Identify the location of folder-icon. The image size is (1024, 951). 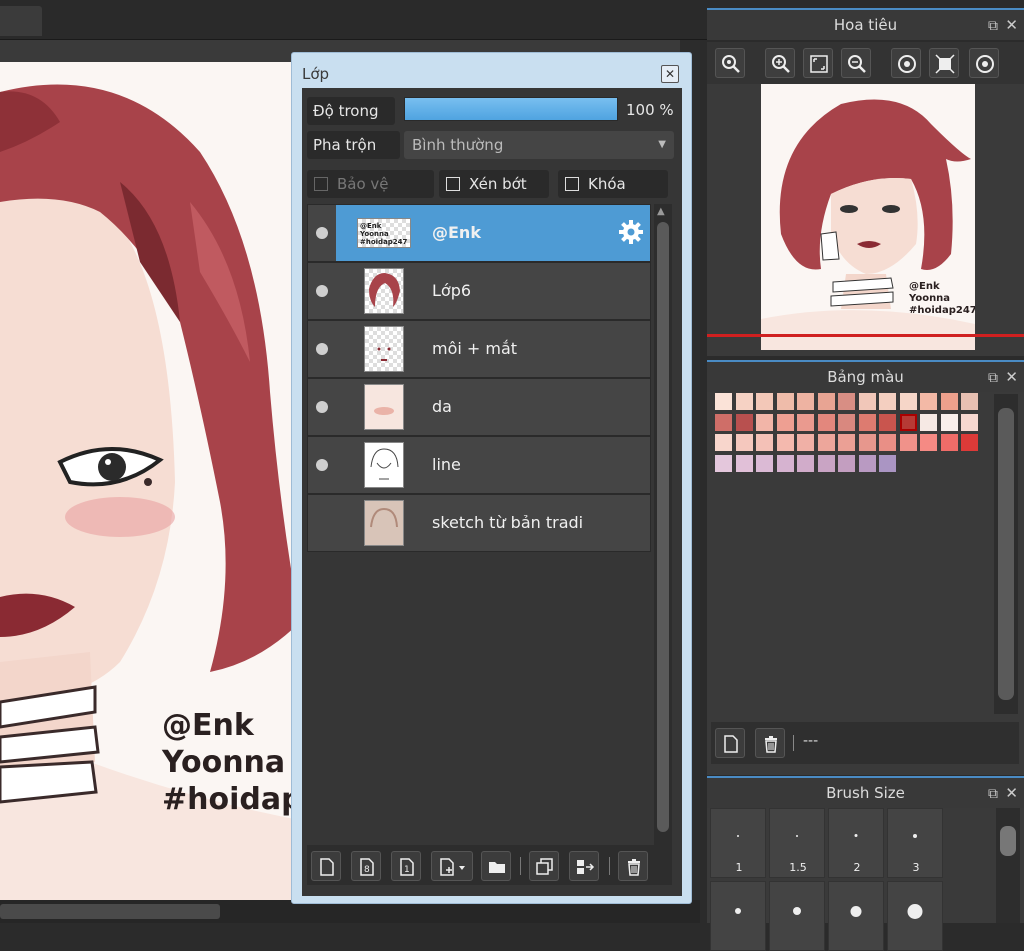
(496, 866).